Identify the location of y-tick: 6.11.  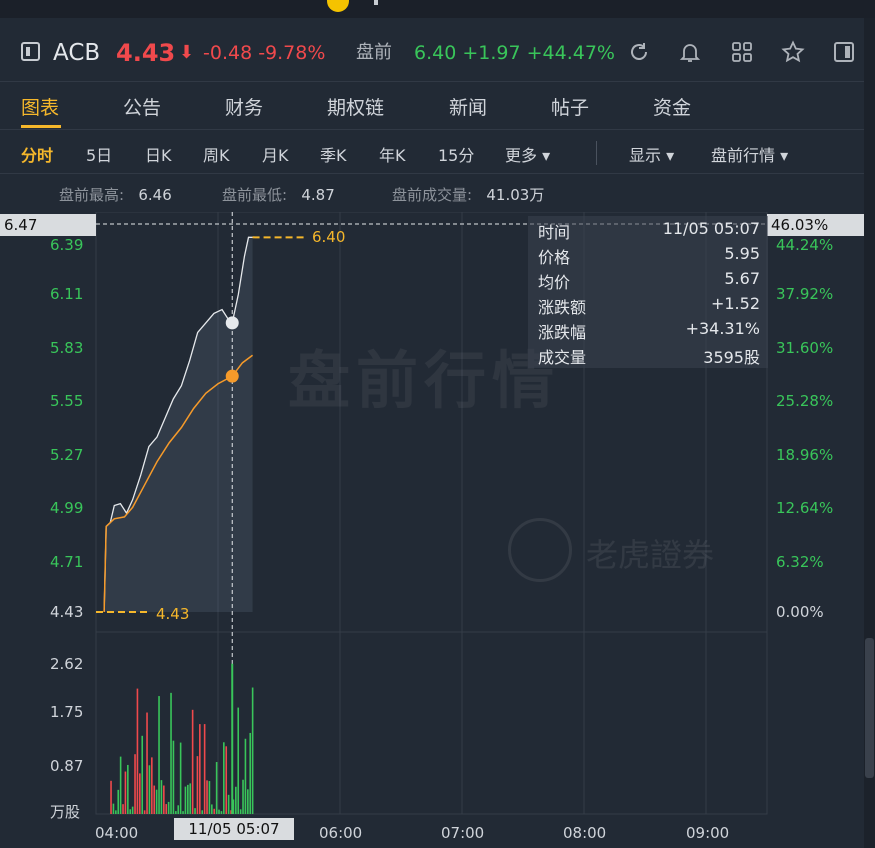
(67, 294).